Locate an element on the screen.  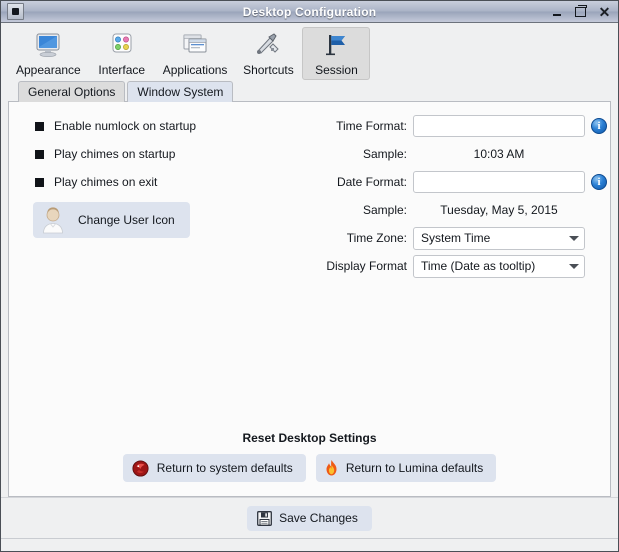
time-zone-dropdown: System Time is located at coordinates (499, 238).